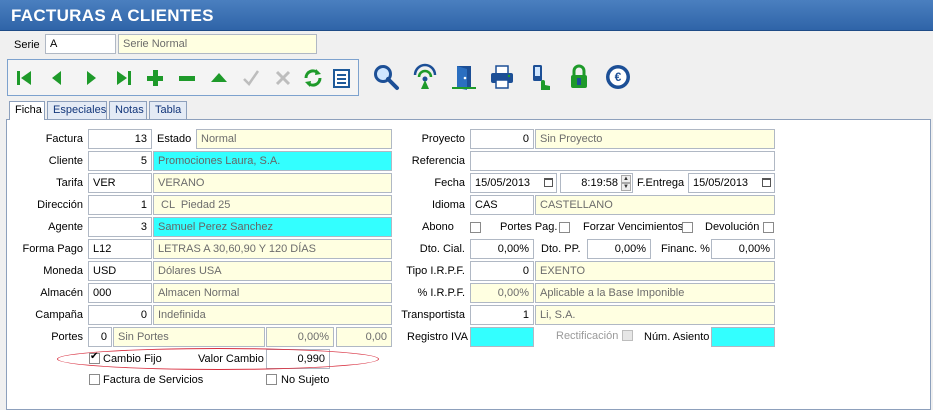  What do you see at coordinates (599, 183) in the screenshot?
I see `fecha-time-value: 8:19:58` at bounding box center [599, 183].